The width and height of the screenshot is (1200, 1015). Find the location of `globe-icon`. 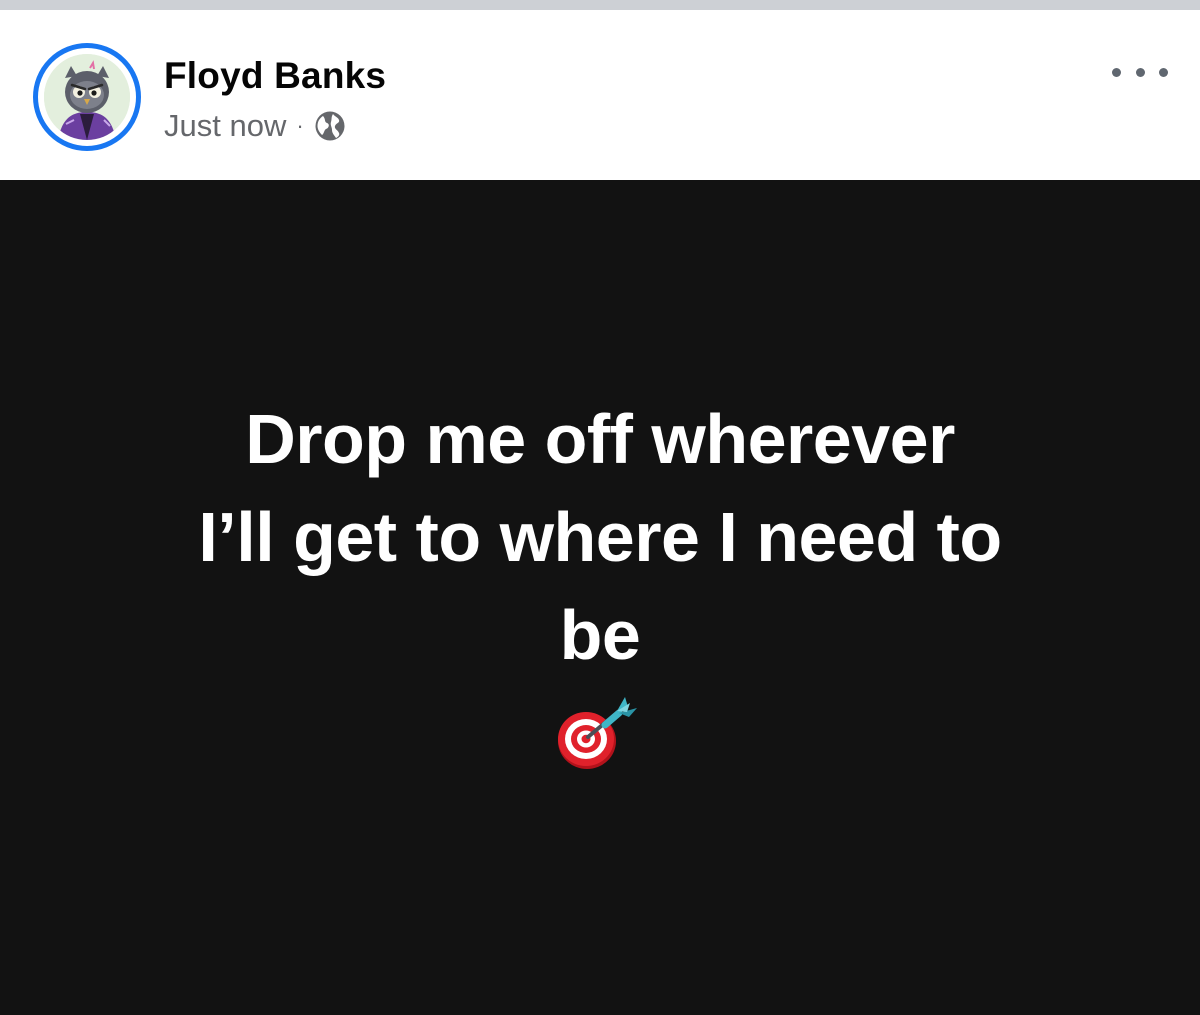

globe-icon is located at coordinates (330, 126).